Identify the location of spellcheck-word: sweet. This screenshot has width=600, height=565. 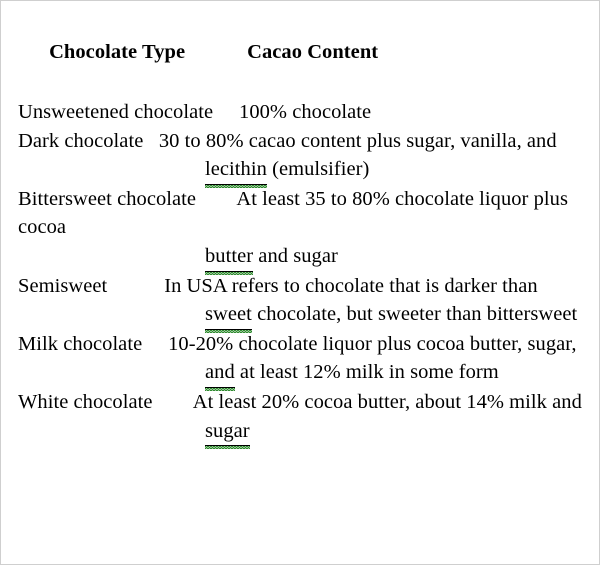
(228, 316).